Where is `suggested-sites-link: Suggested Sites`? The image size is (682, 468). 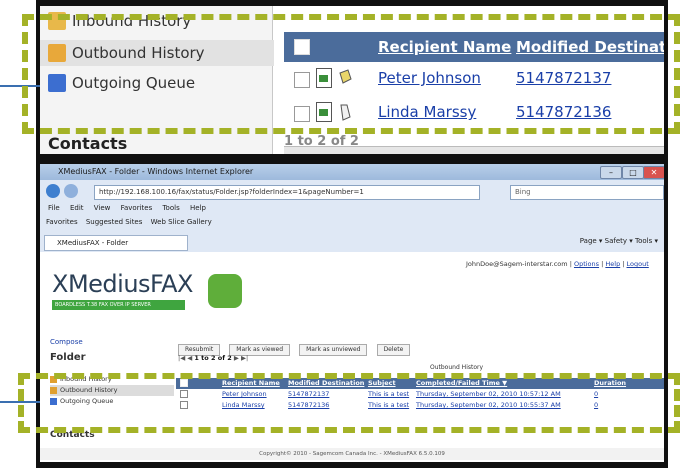 suggested-sites-link: Suggested Sites is located at coordinates (114, 222).